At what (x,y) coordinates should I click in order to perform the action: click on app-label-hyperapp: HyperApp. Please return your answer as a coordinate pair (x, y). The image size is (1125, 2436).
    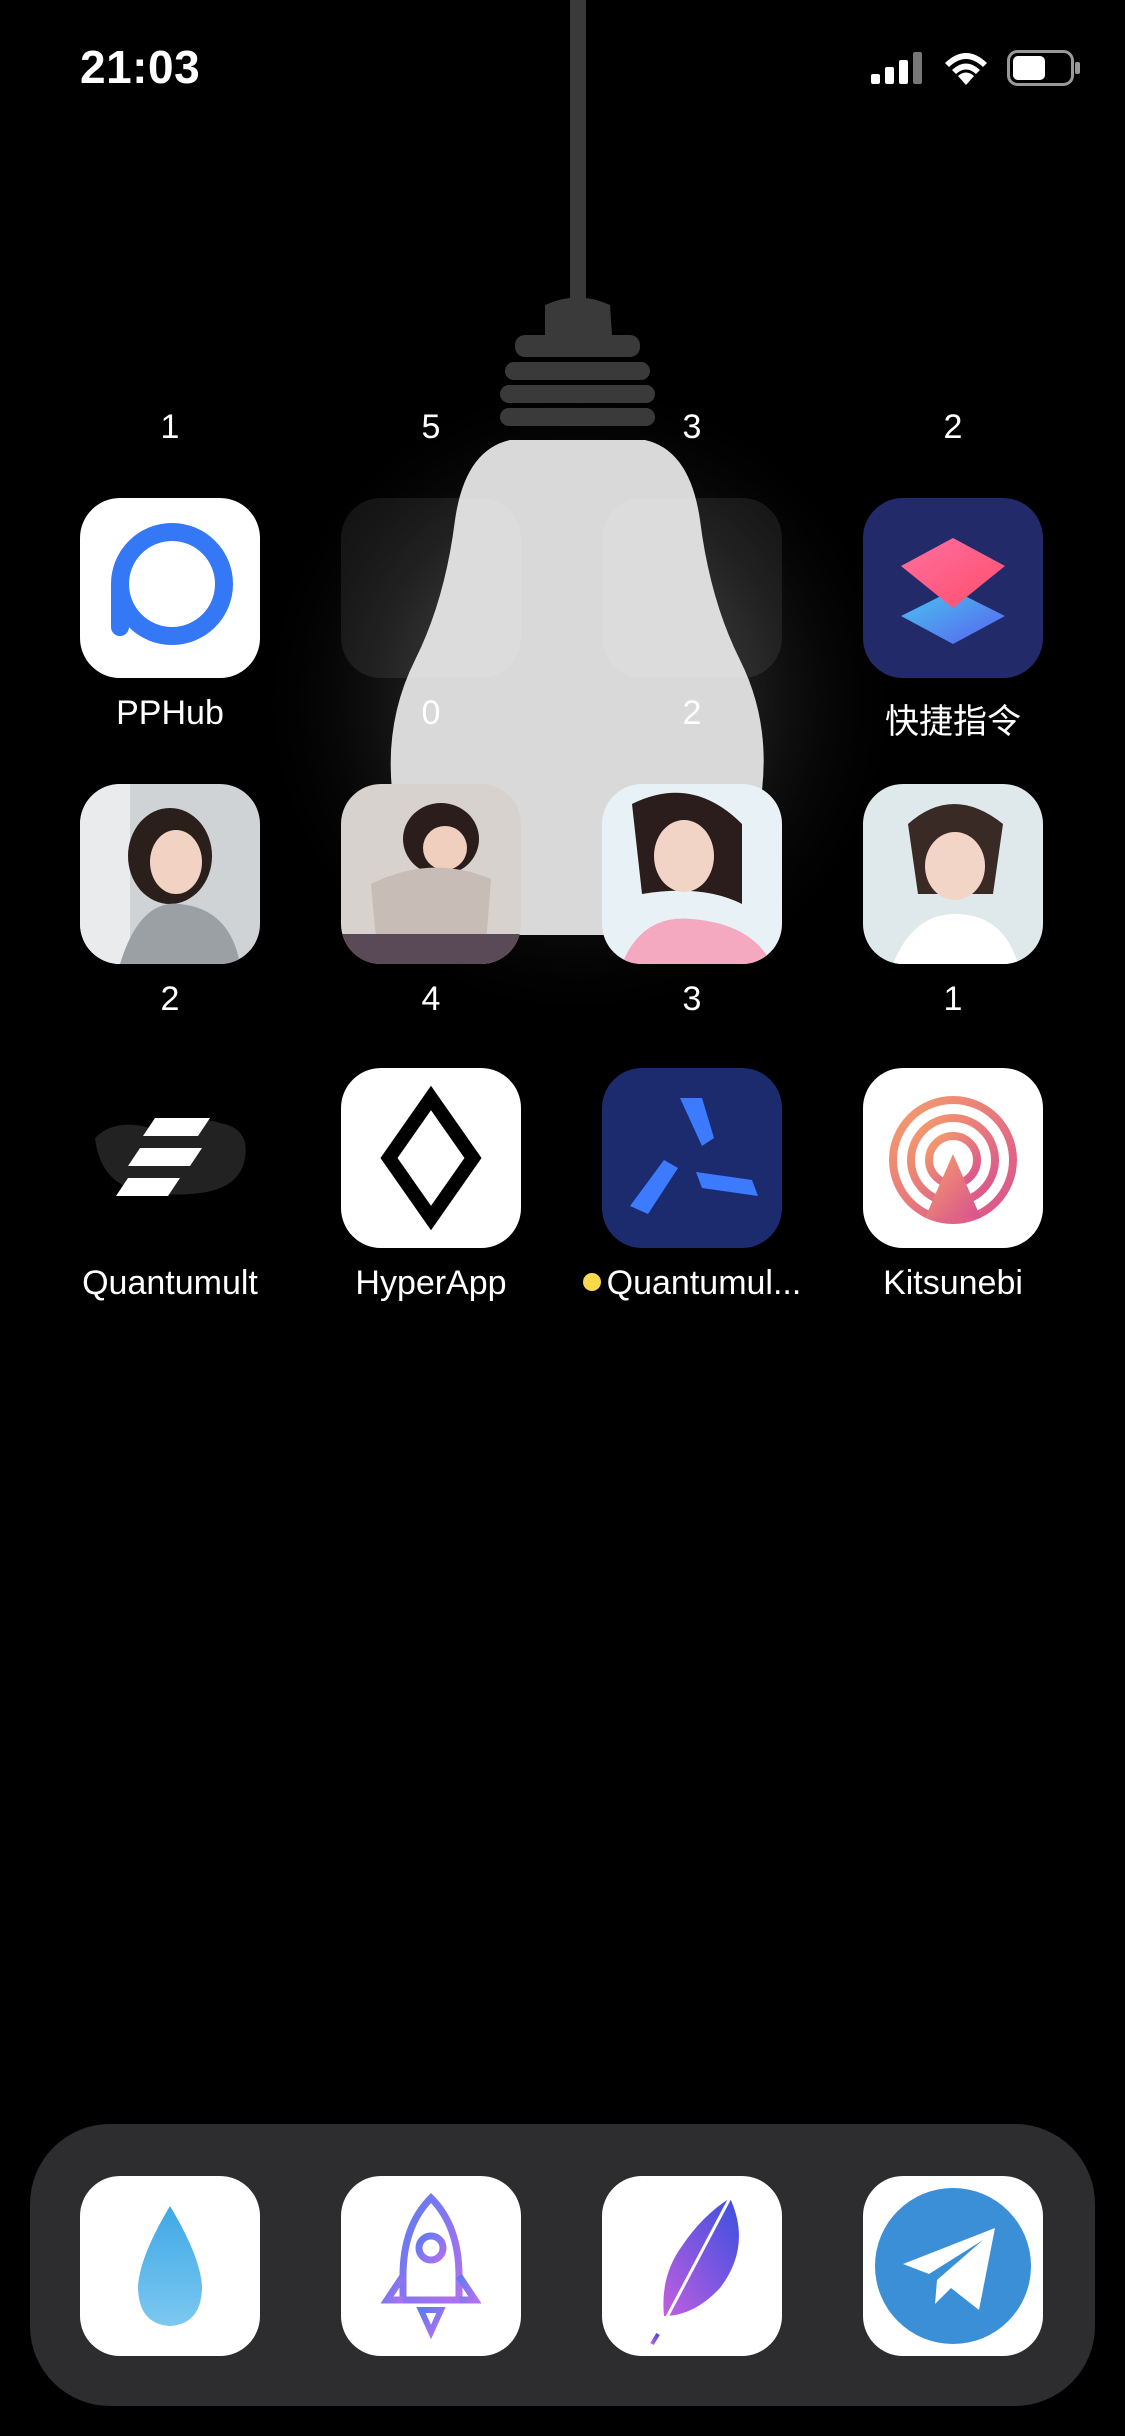
    Looking at the image, I should click on (431, 1283).